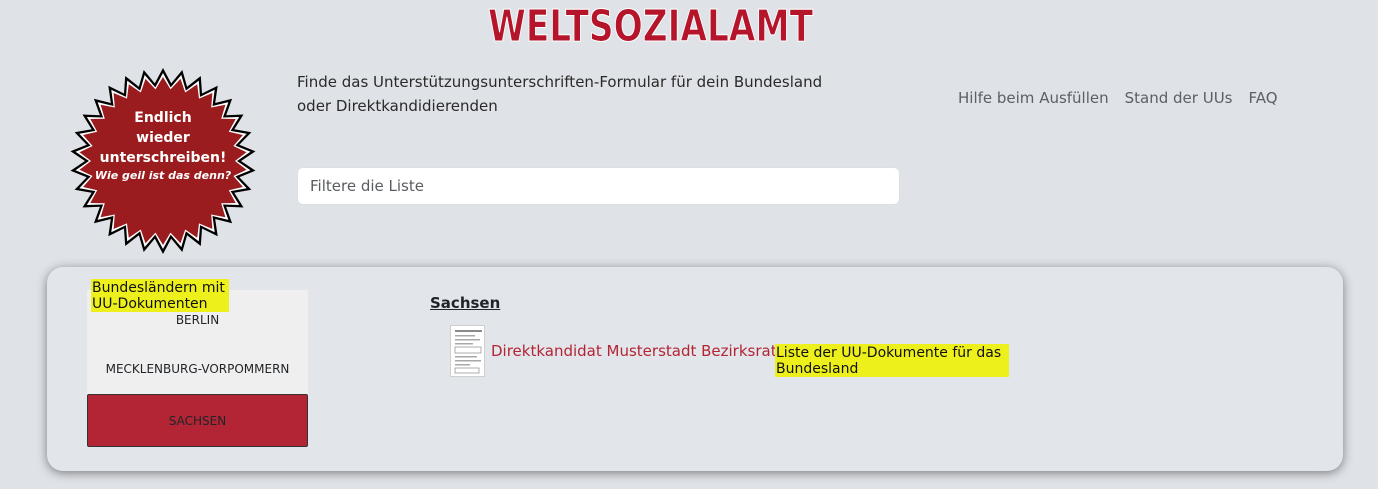 The image size is (1378, 489). I want to click on badge-line-3: unterschreiben!, so click(163, 158).